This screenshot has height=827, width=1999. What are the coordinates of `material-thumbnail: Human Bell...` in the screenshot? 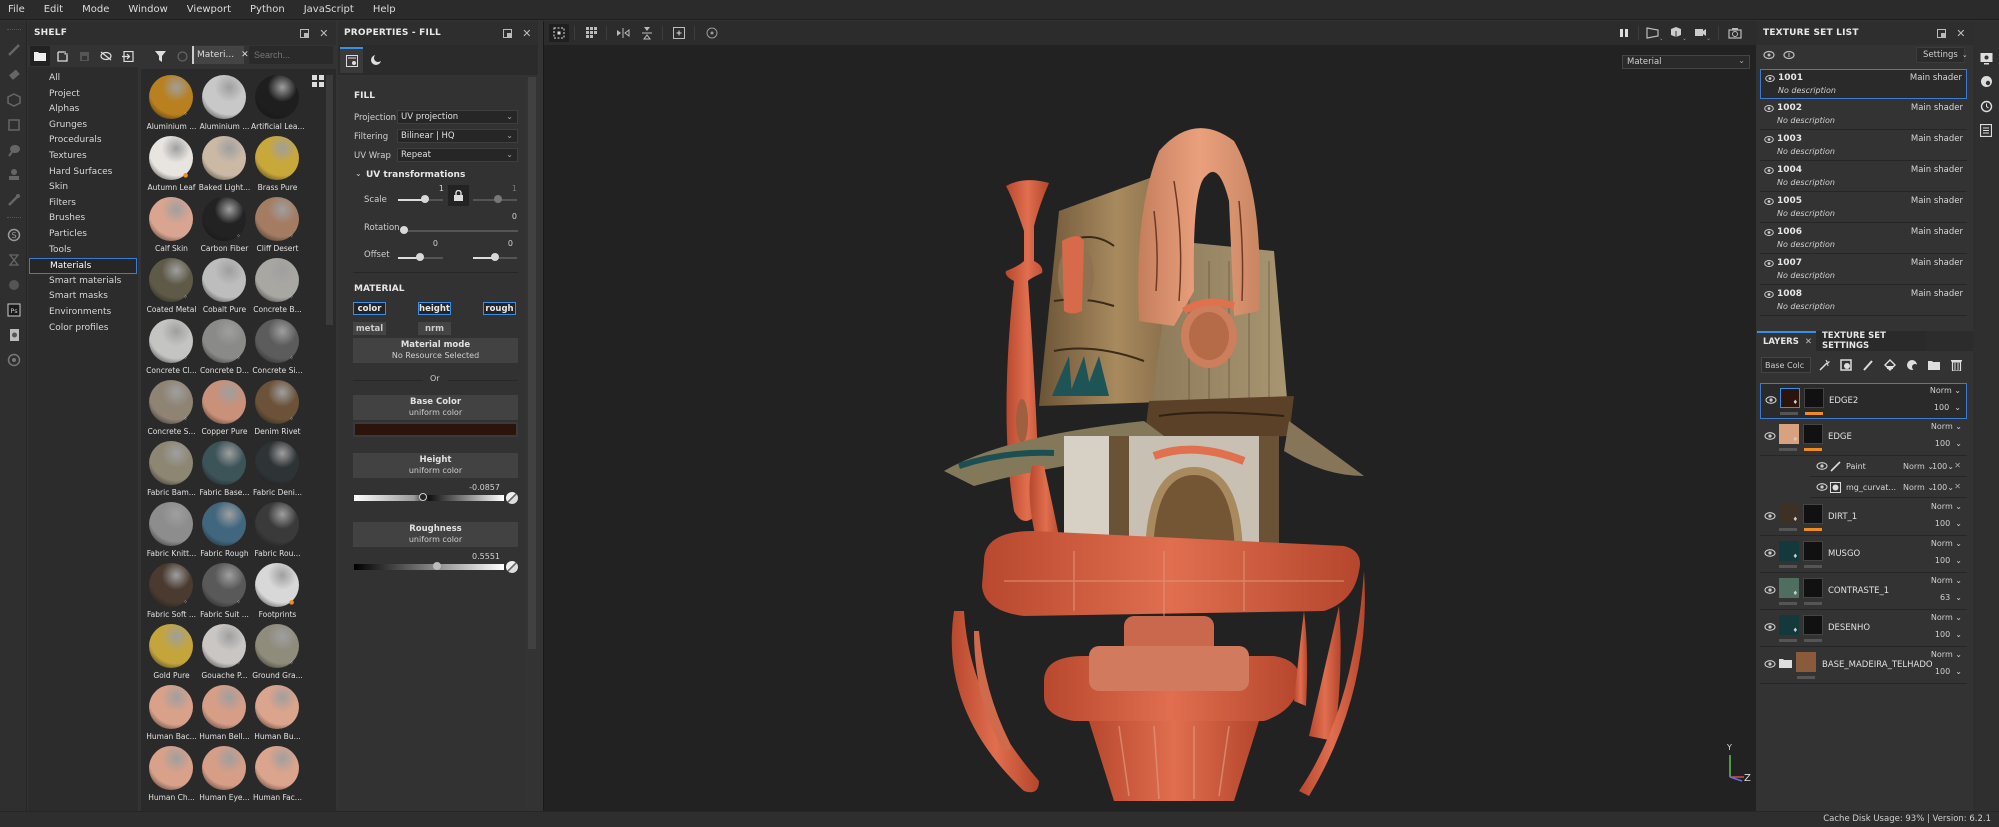 It's located at (224, 715).